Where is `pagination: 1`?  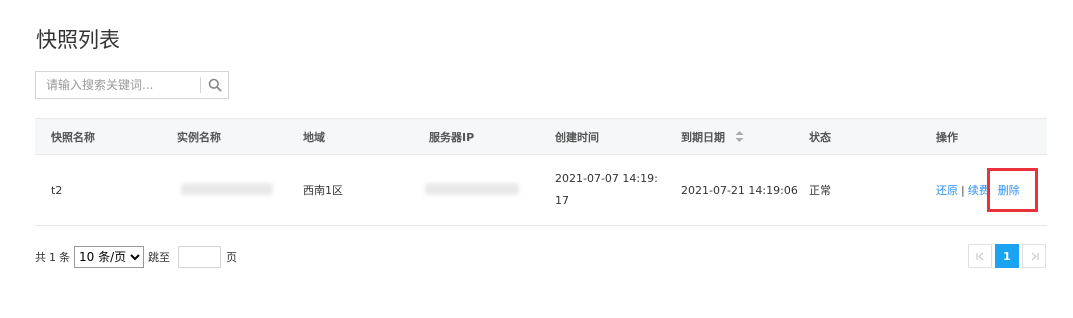 pagination: 1 is located at coordinates (1007, 256).